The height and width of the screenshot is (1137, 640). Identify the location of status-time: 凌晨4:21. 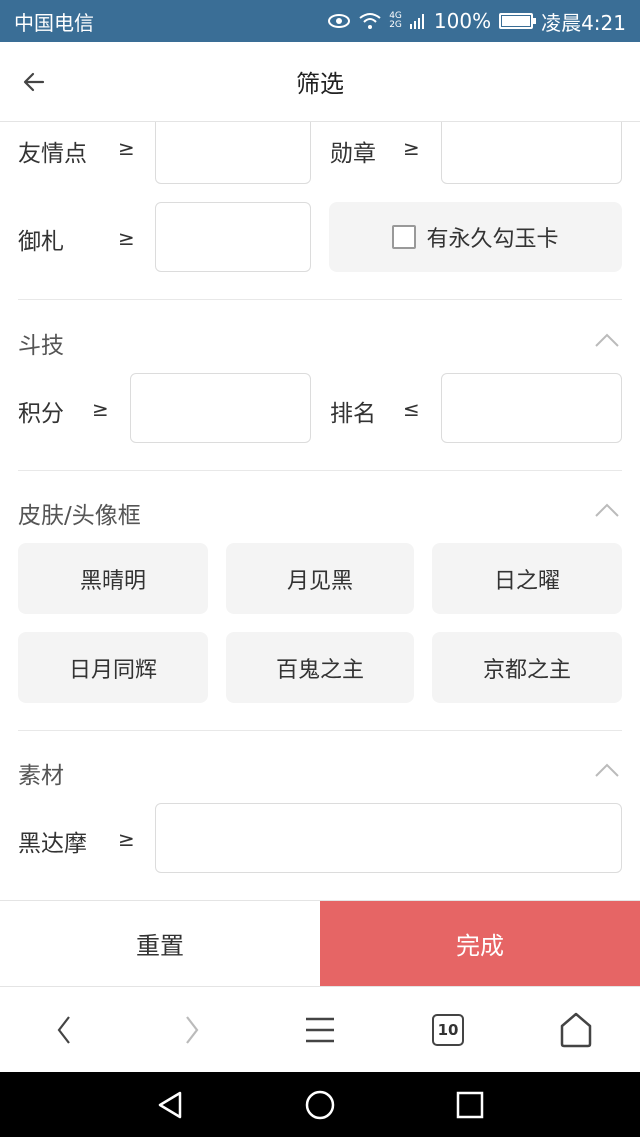
(583, 22).